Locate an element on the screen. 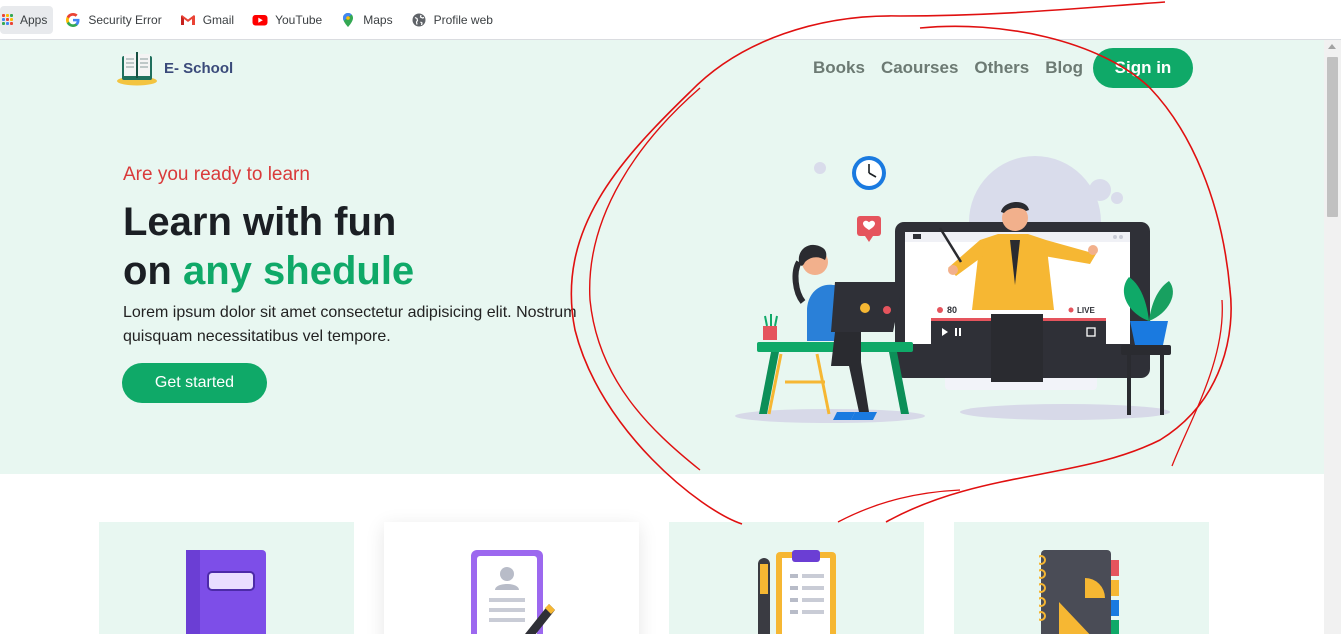 This screenshot has height=634, width=1341. nav-books: Books is located at coordinates (839, 68).